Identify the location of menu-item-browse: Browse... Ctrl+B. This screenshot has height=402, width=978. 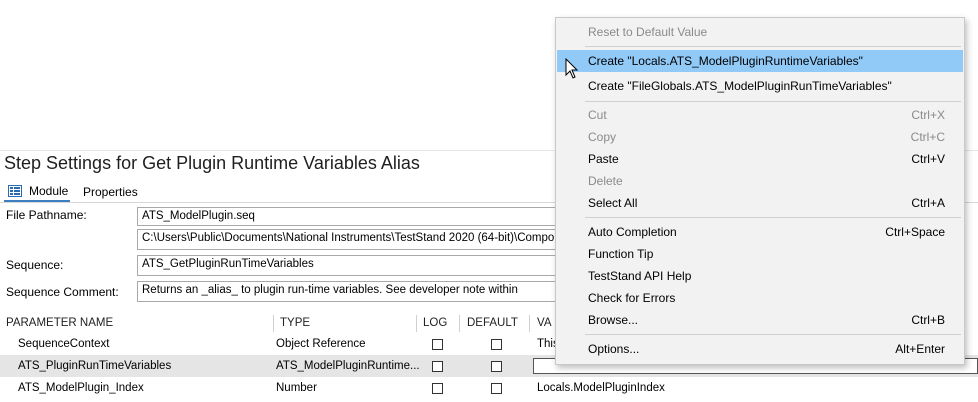
(760, 320).